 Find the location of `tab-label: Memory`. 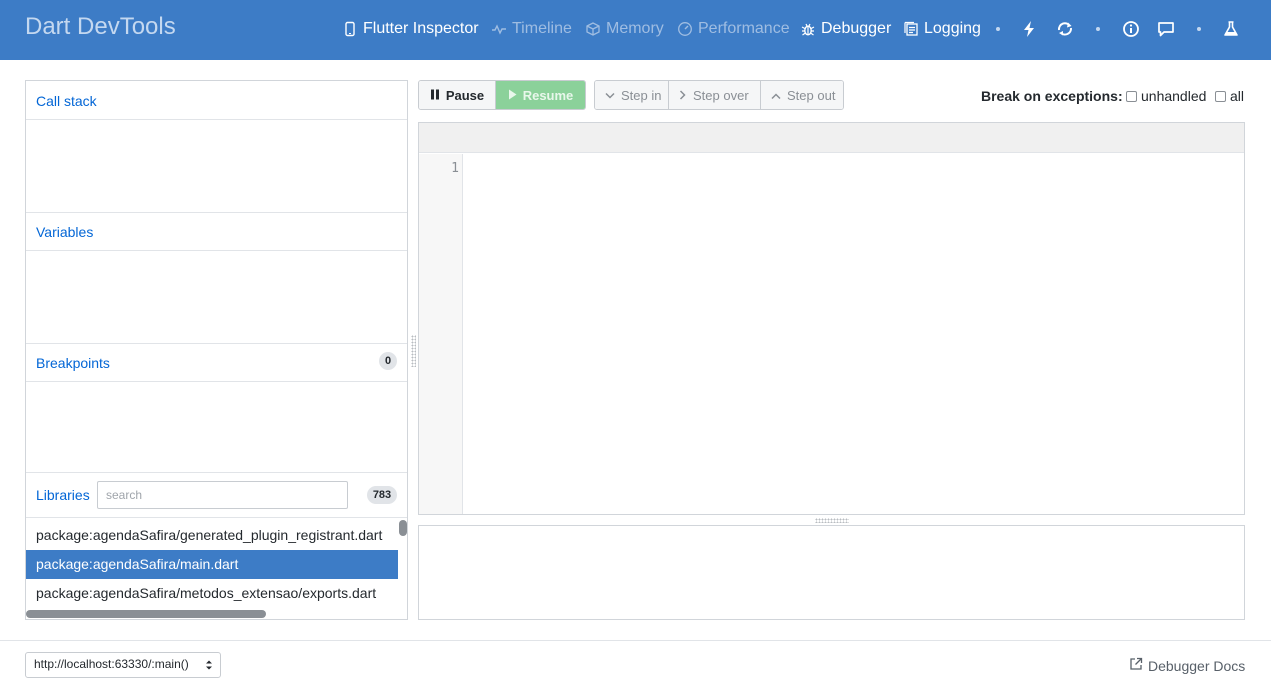

tab-label: Memory is located at coordinates (635, 28).